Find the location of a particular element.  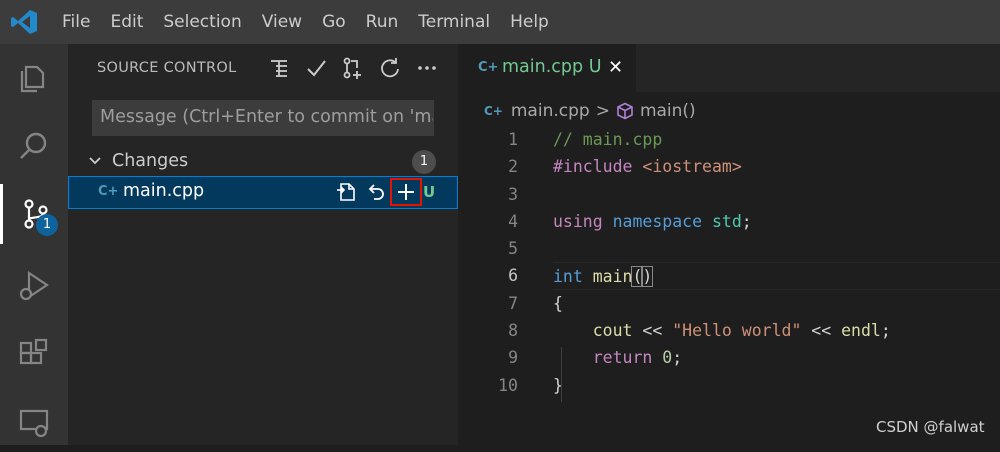

file-row-actions is located at coordinates (376, 192).